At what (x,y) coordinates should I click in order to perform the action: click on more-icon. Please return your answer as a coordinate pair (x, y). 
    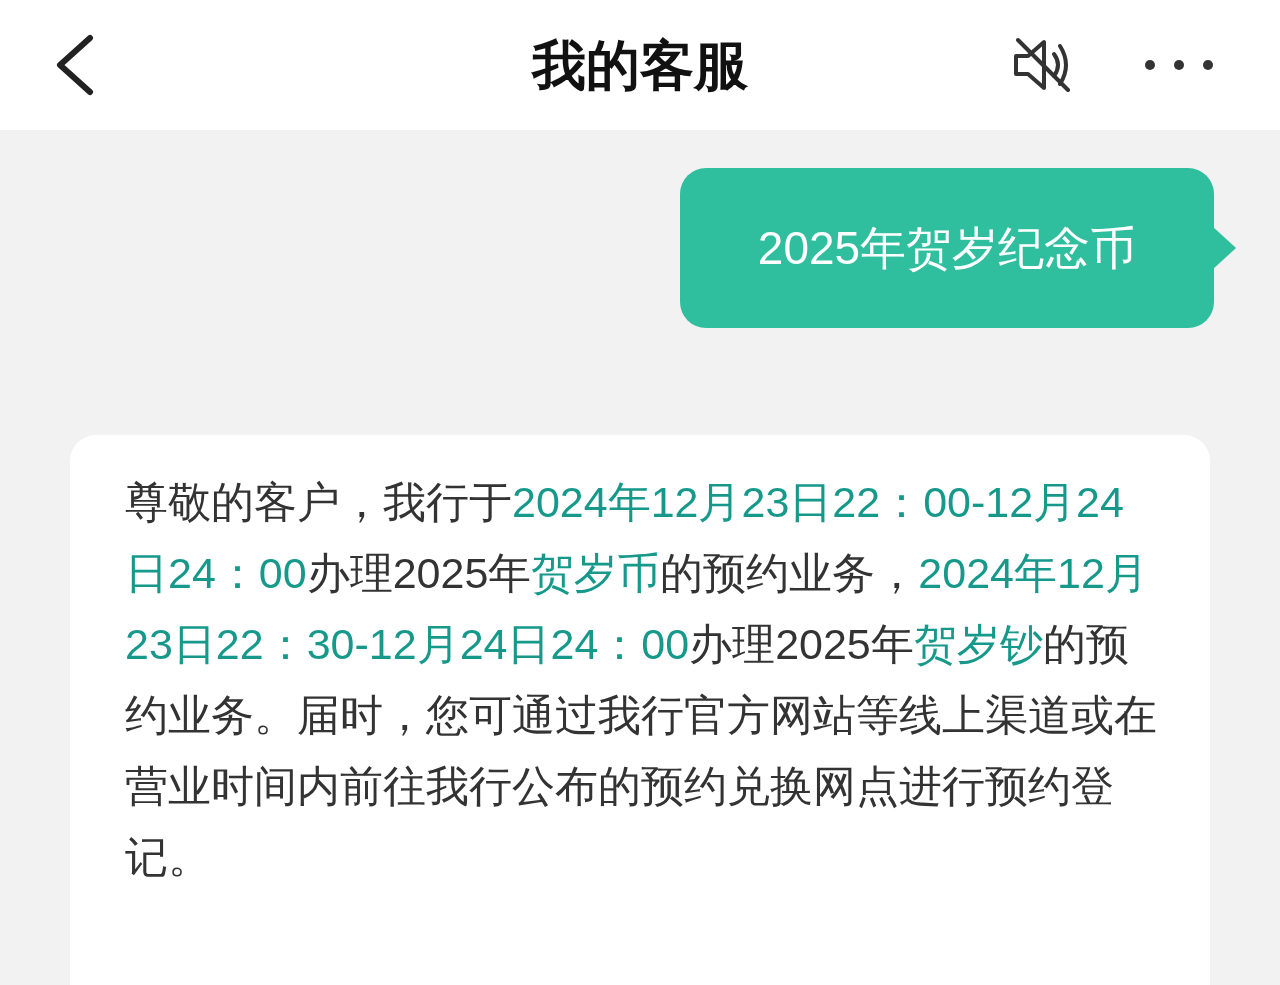
    Looking at the image, I should click on (1179, 65).